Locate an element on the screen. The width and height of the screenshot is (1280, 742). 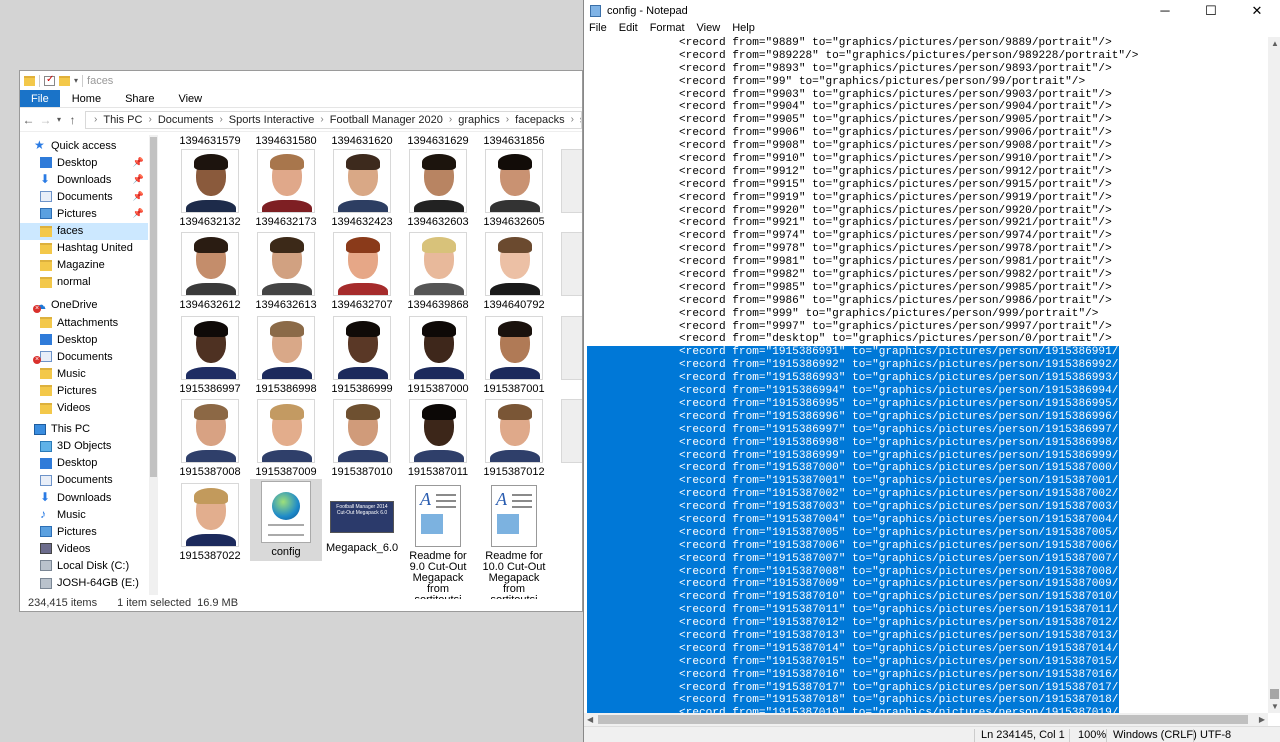
file-tile: 1394632707 is located at coordinates (362, 271).